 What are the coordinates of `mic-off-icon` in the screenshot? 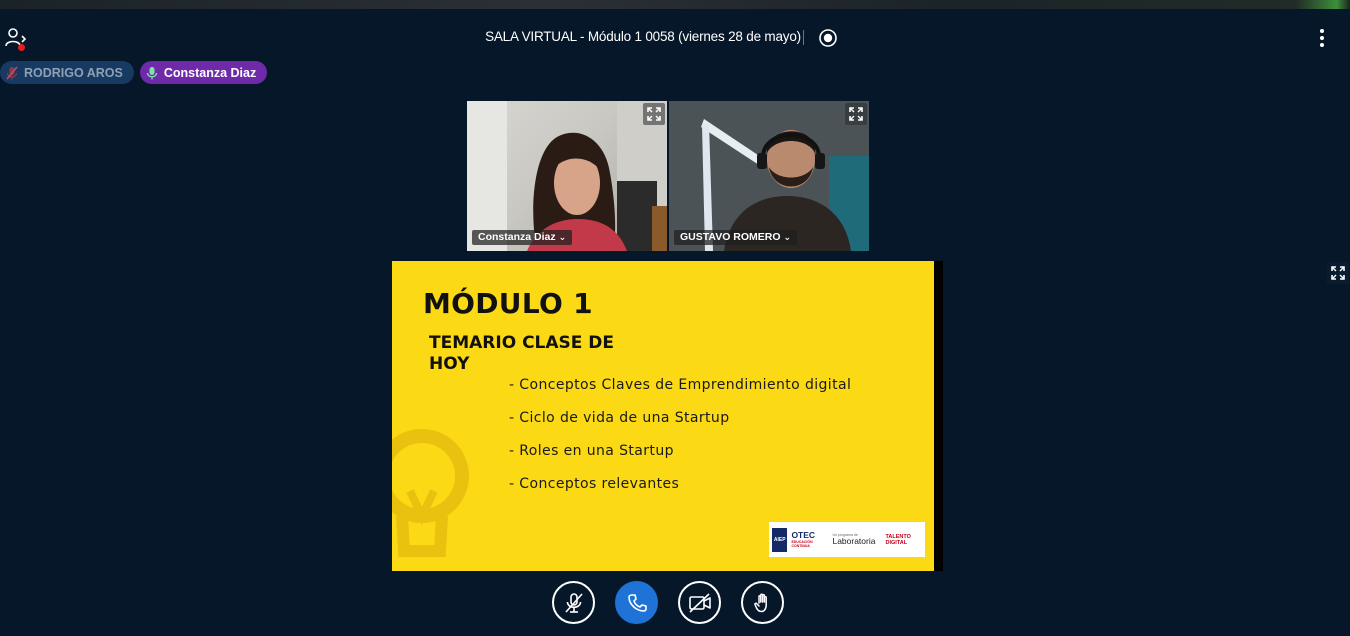 It's located at (573, 602).